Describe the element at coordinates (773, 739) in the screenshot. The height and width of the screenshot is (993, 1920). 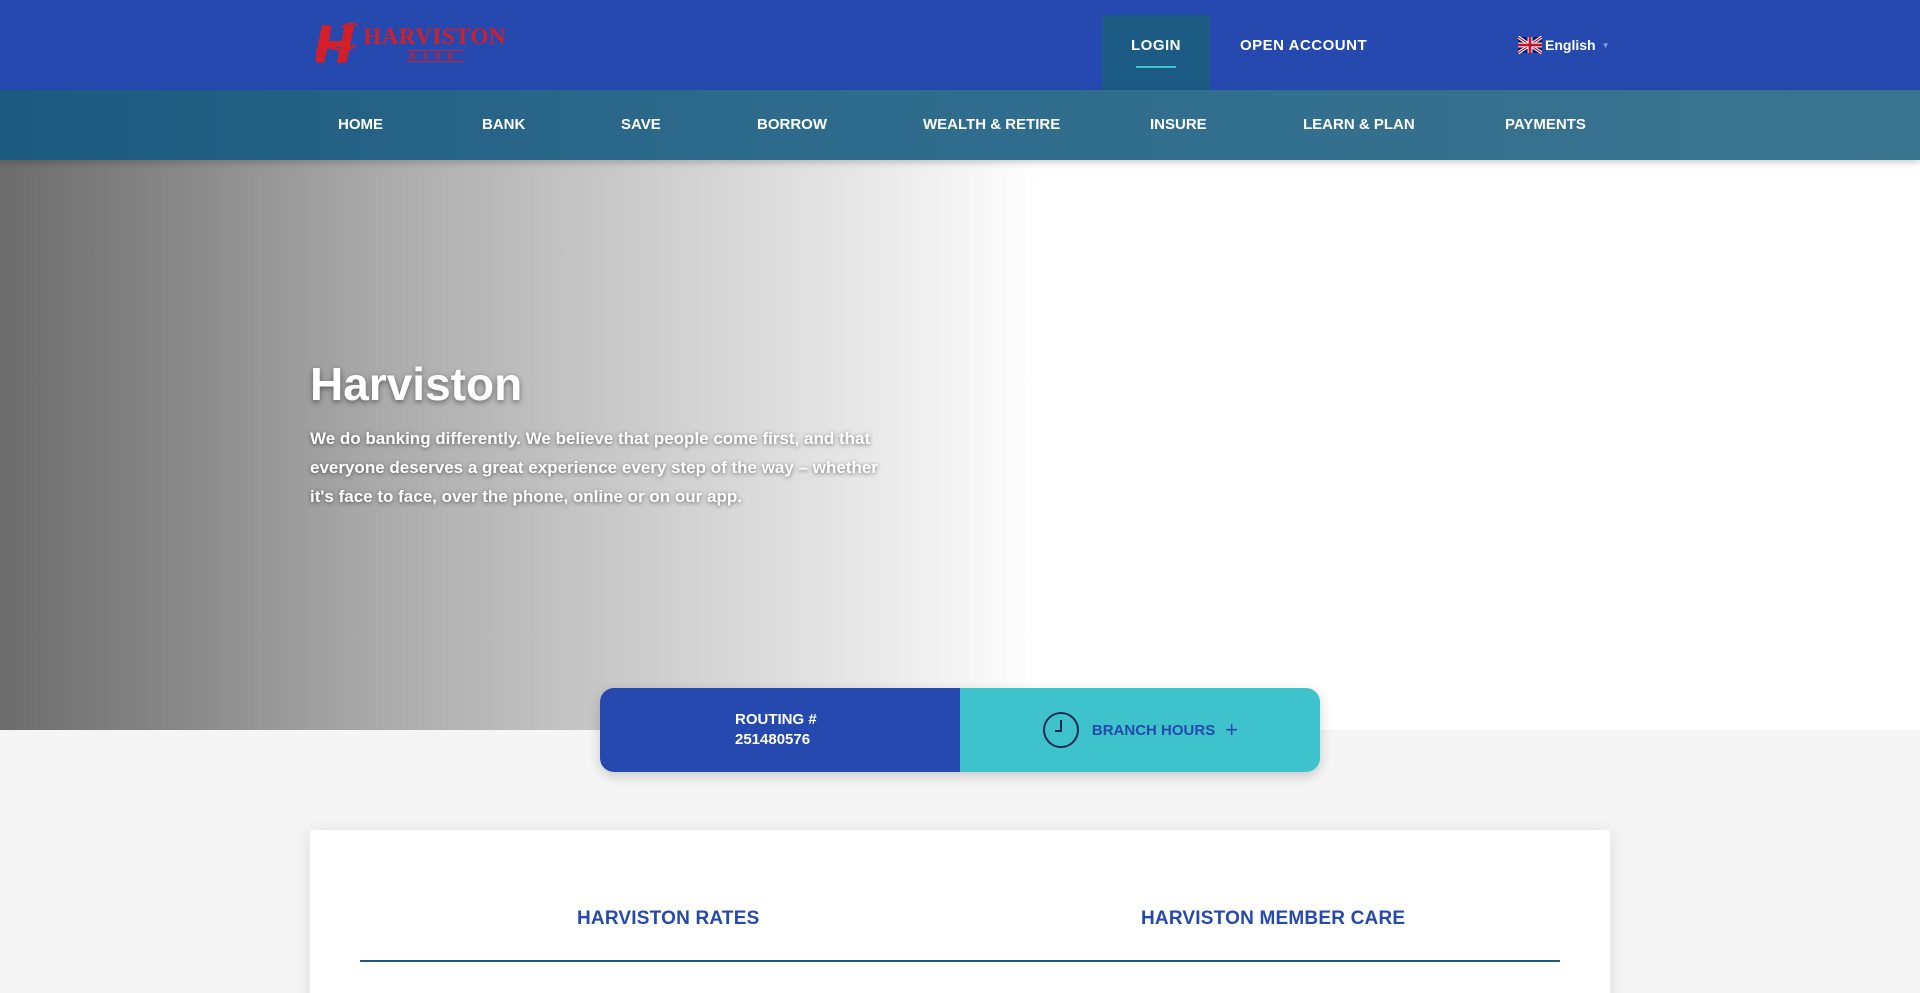
I see `routing-number: 251480576` at that location.